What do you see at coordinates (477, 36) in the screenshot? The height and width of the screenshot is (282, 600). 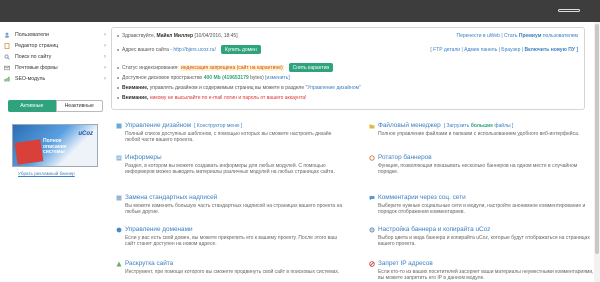 I see `move-to-uweb-link: Перенести в uWeb` at bounding box center [477, 36].